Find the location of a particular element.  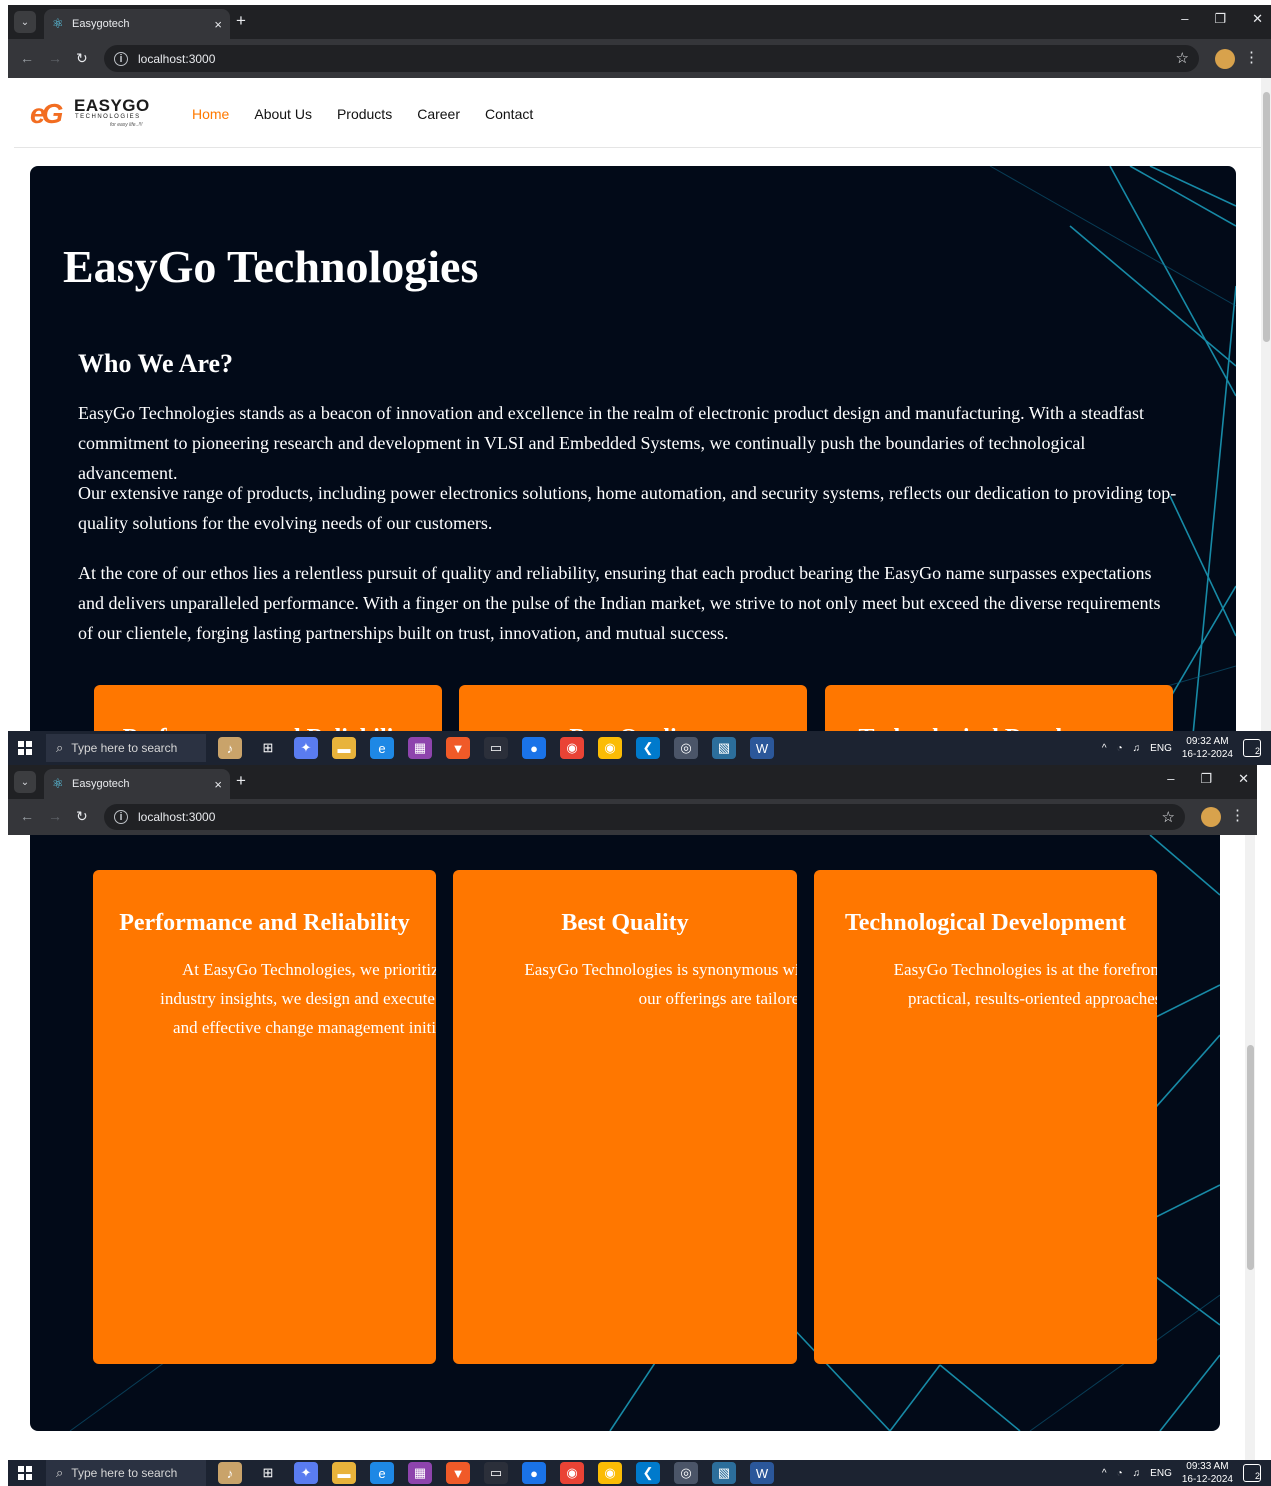

search-icon: ⌕ is located at coordinates (60, 1472).